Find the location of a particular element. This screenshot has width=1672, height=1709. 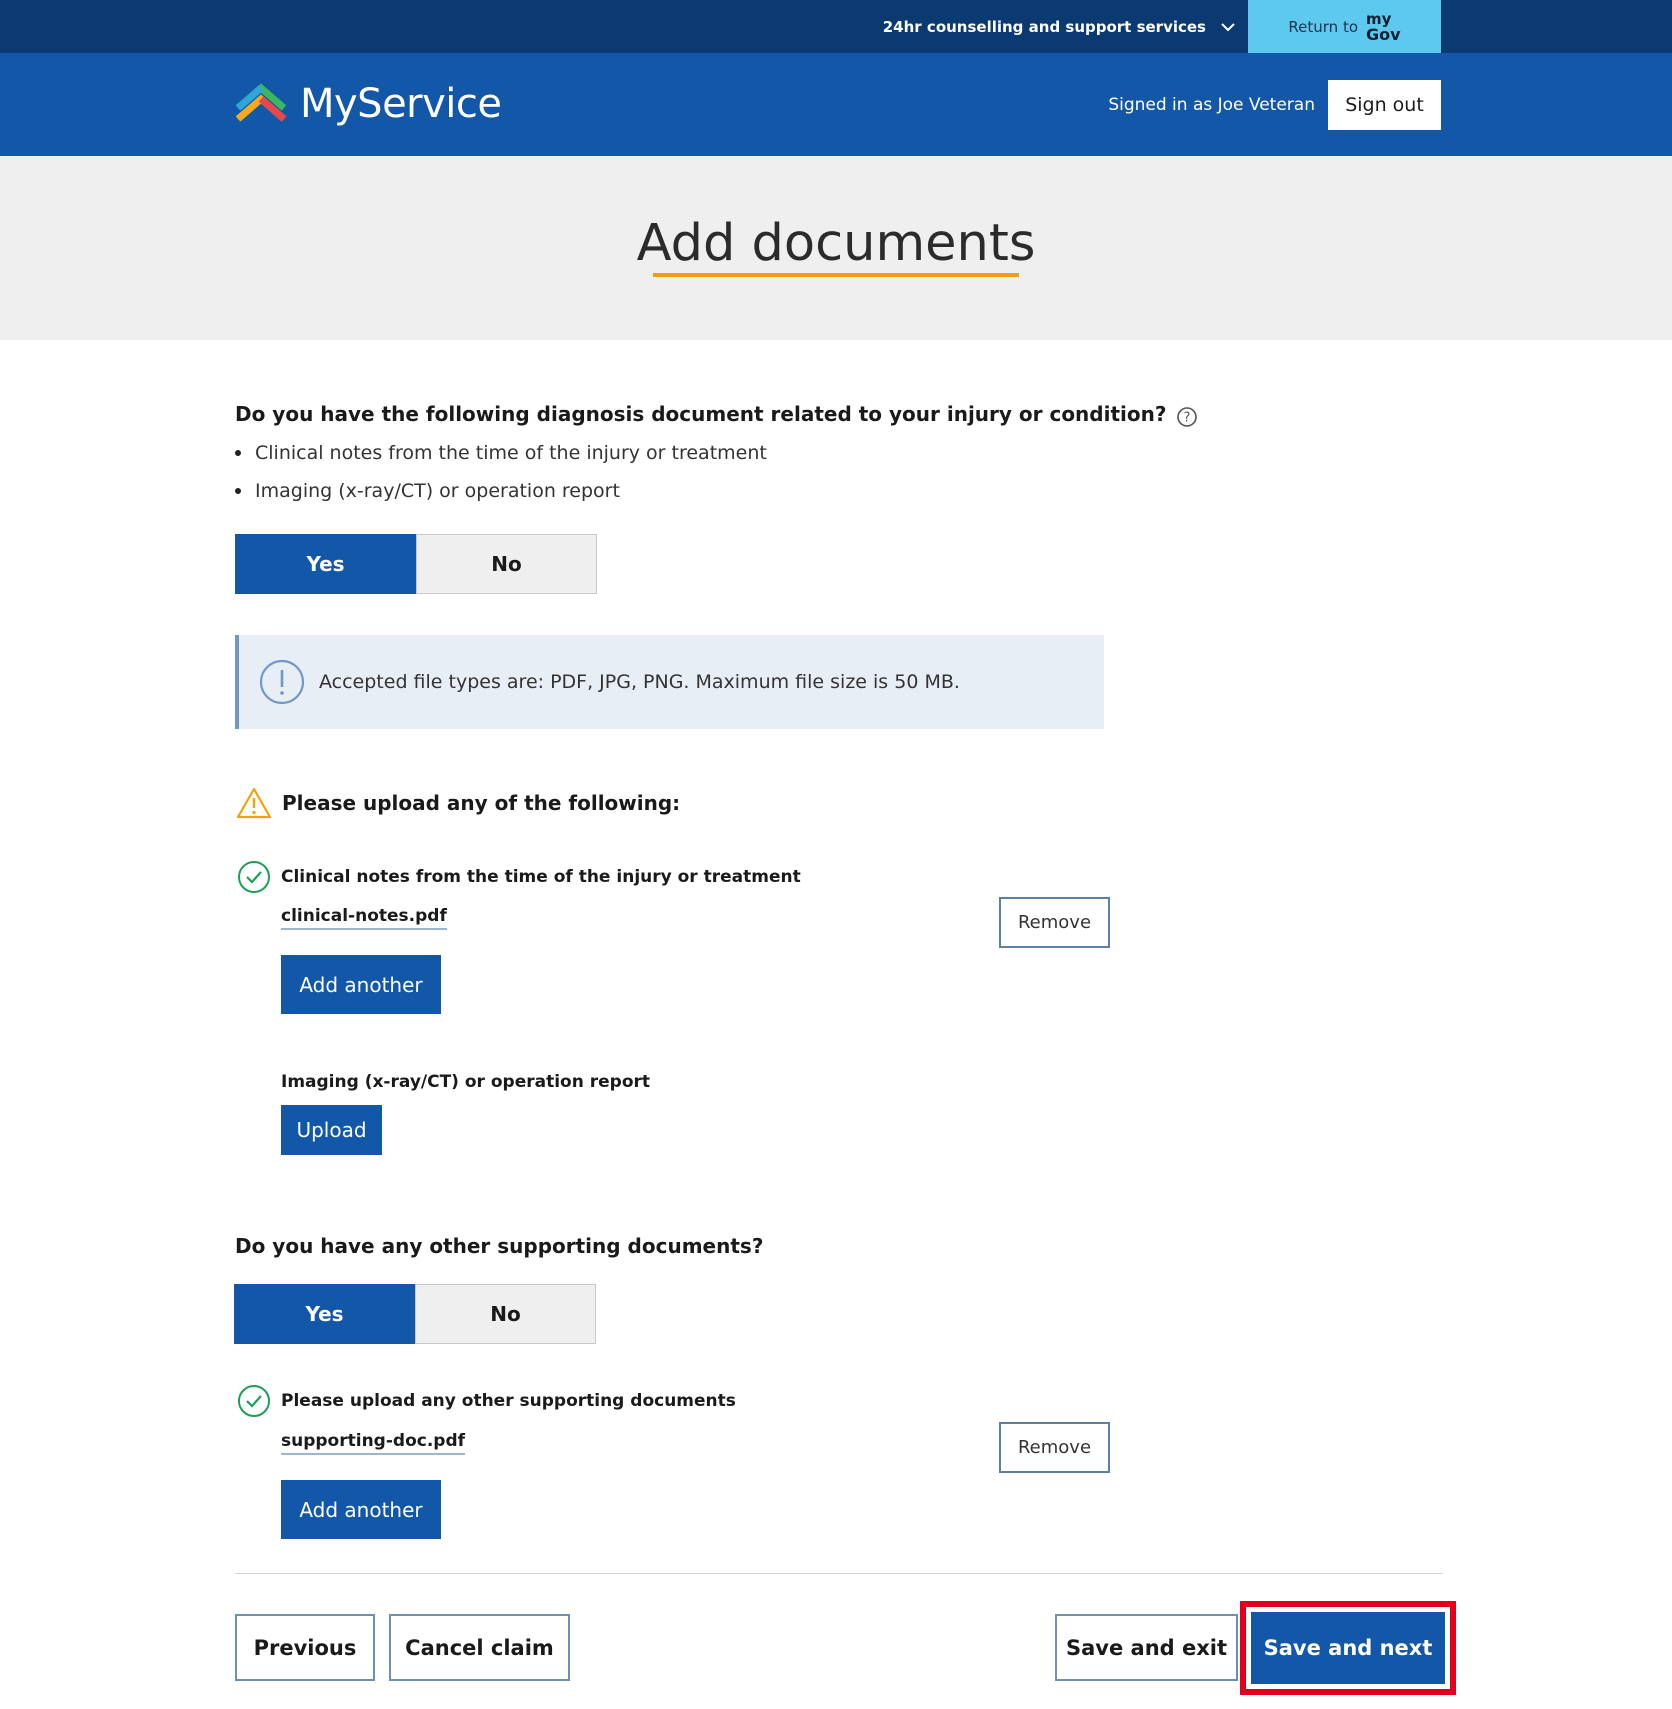

myservice-logo: MyService is located at coordinates (368, 104).